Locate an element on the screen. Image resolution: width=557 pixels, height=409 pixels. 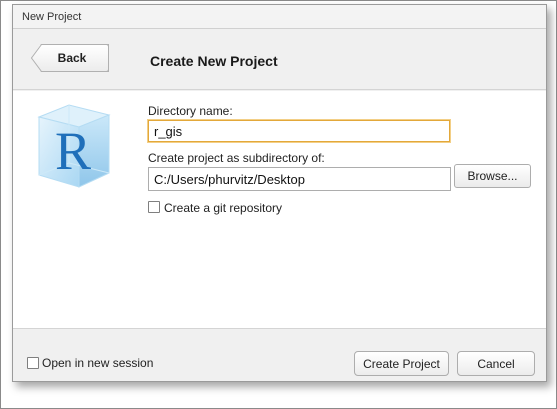
directory-name-label: Directory name: is located at coordinates (190, 111).